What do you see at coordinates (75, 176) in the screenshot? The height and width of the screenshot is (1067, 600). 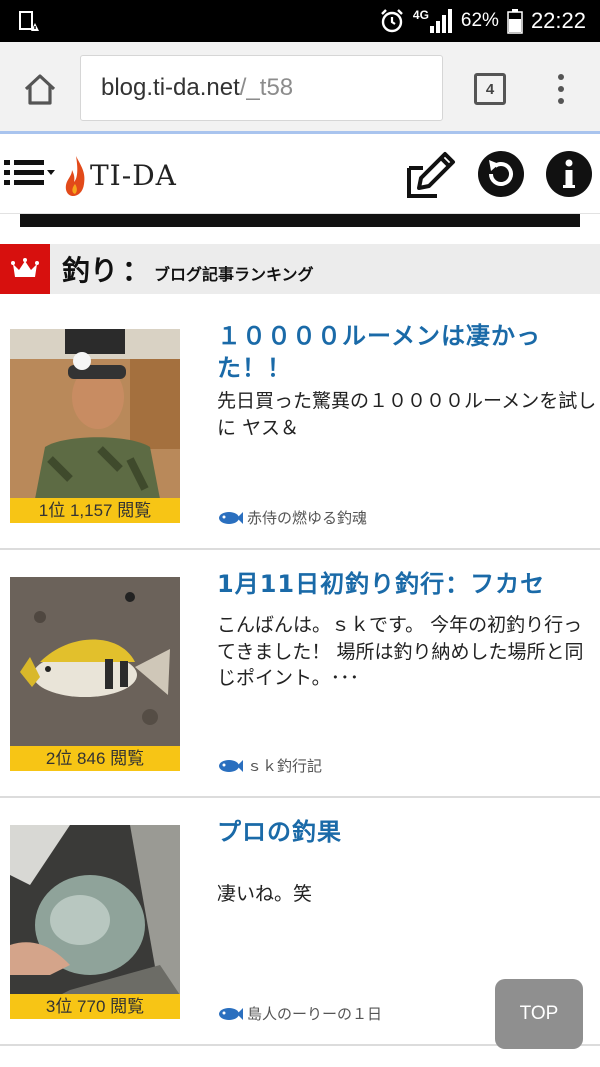 I see `flame-icon` at bounding box center [75, 176].